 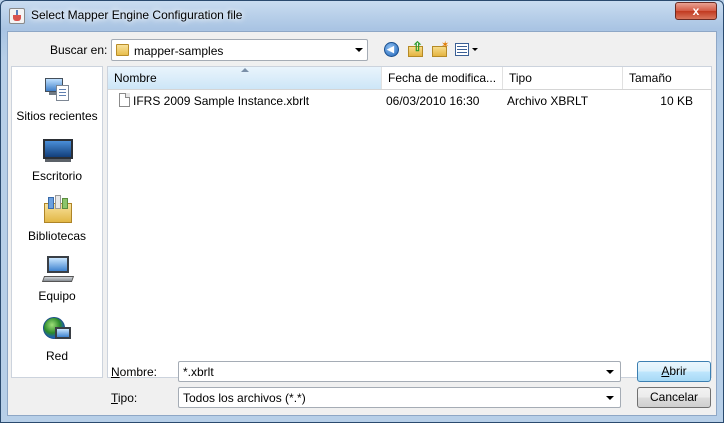 What do you see at coordinates (58, 330) in the screenshot?
I see `network-icon` at bounding box center [58, 330].